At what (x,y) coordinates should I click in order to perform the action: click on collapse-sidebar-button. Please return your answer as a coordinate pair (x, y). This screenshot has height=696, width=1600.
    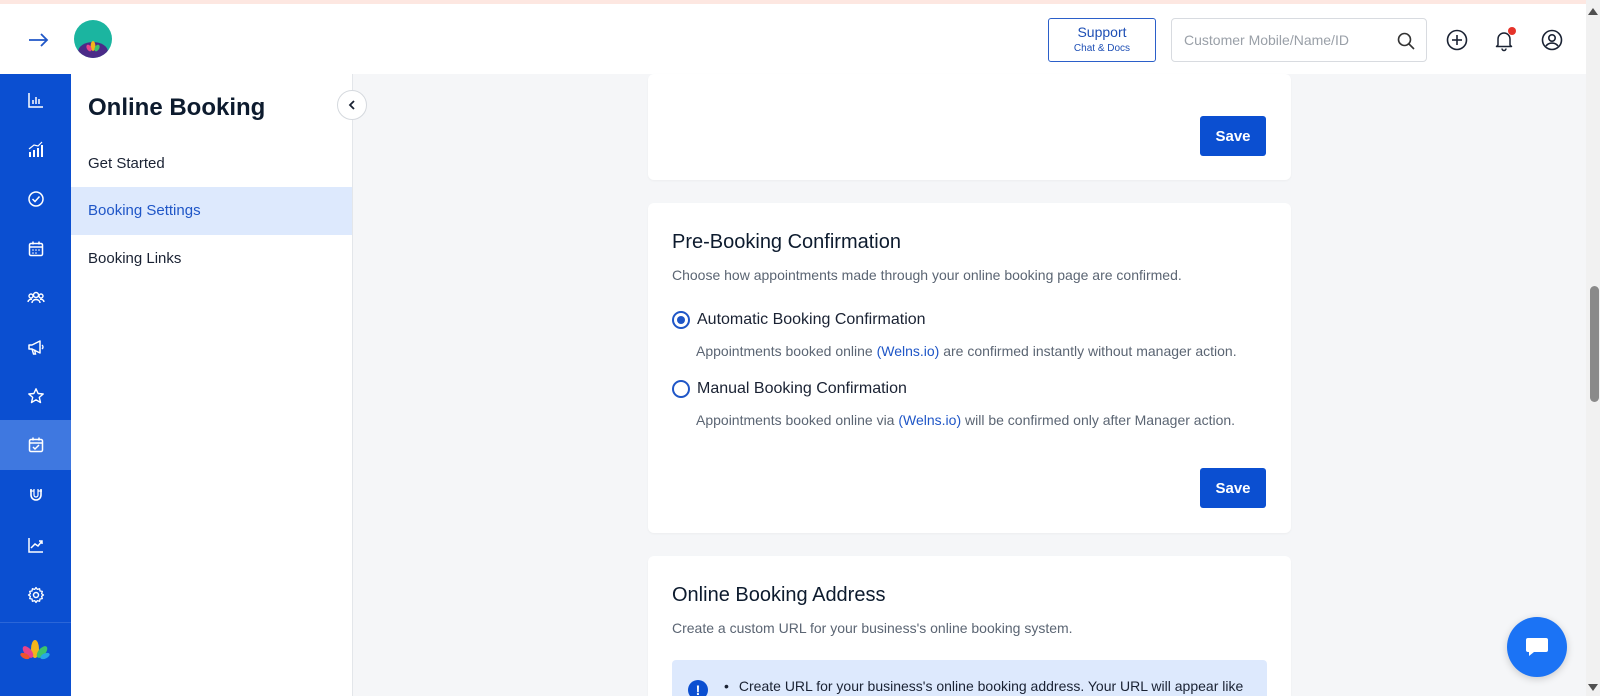
    Looking at the image, I should click on (352, 105).